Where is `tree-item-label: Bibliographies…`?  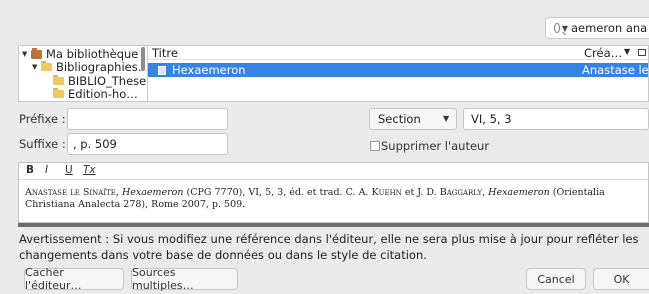
tree-item-label: Bibliographies… is located at coordinates (102, 67).